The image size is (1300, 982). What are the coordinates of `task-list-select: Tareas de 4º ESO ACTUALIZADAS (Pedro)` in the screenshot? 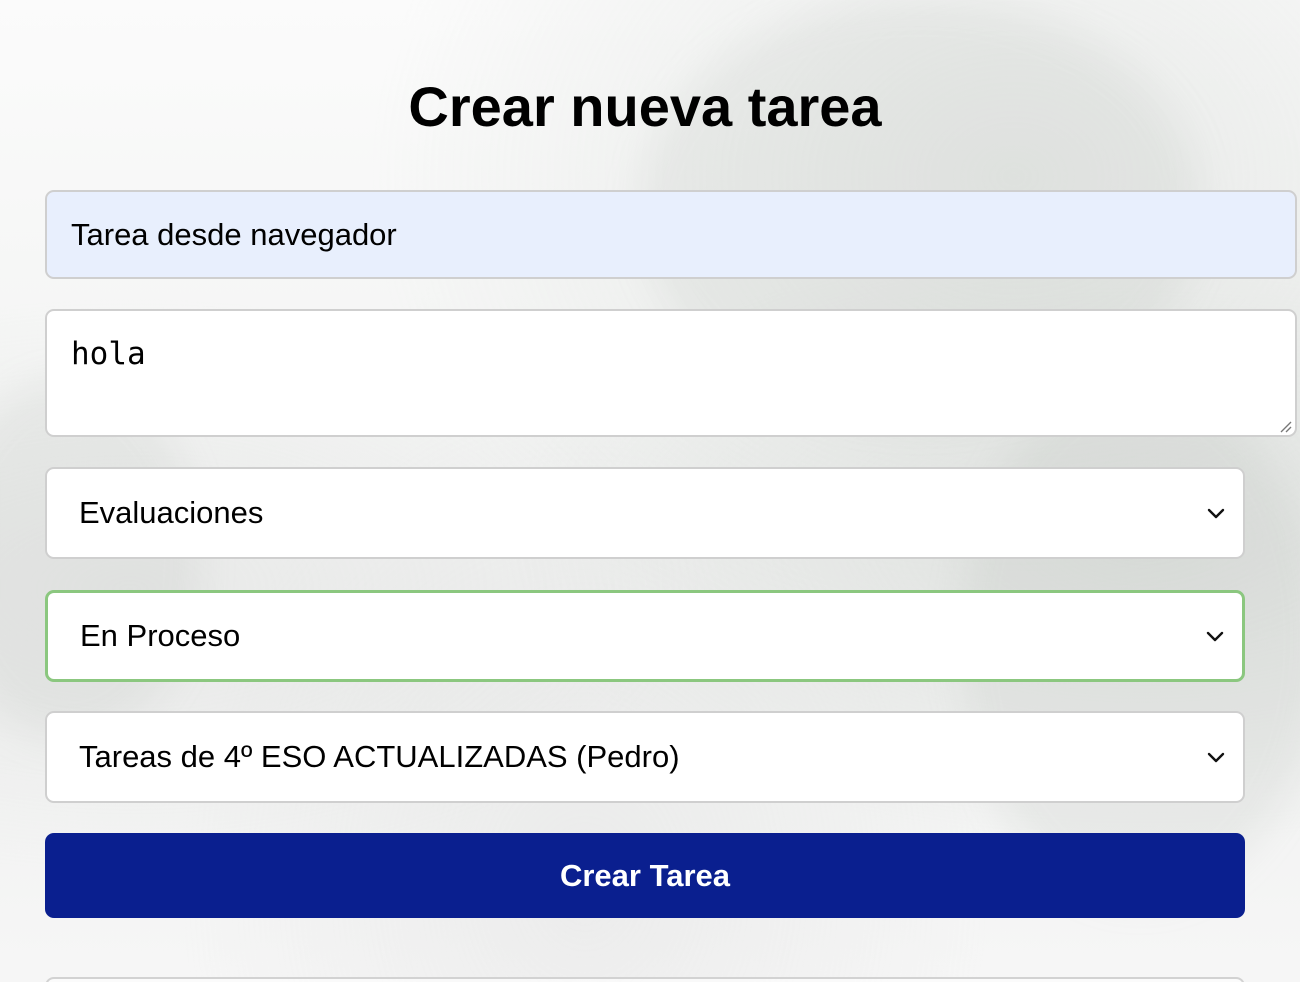 It's located at (645, 757).